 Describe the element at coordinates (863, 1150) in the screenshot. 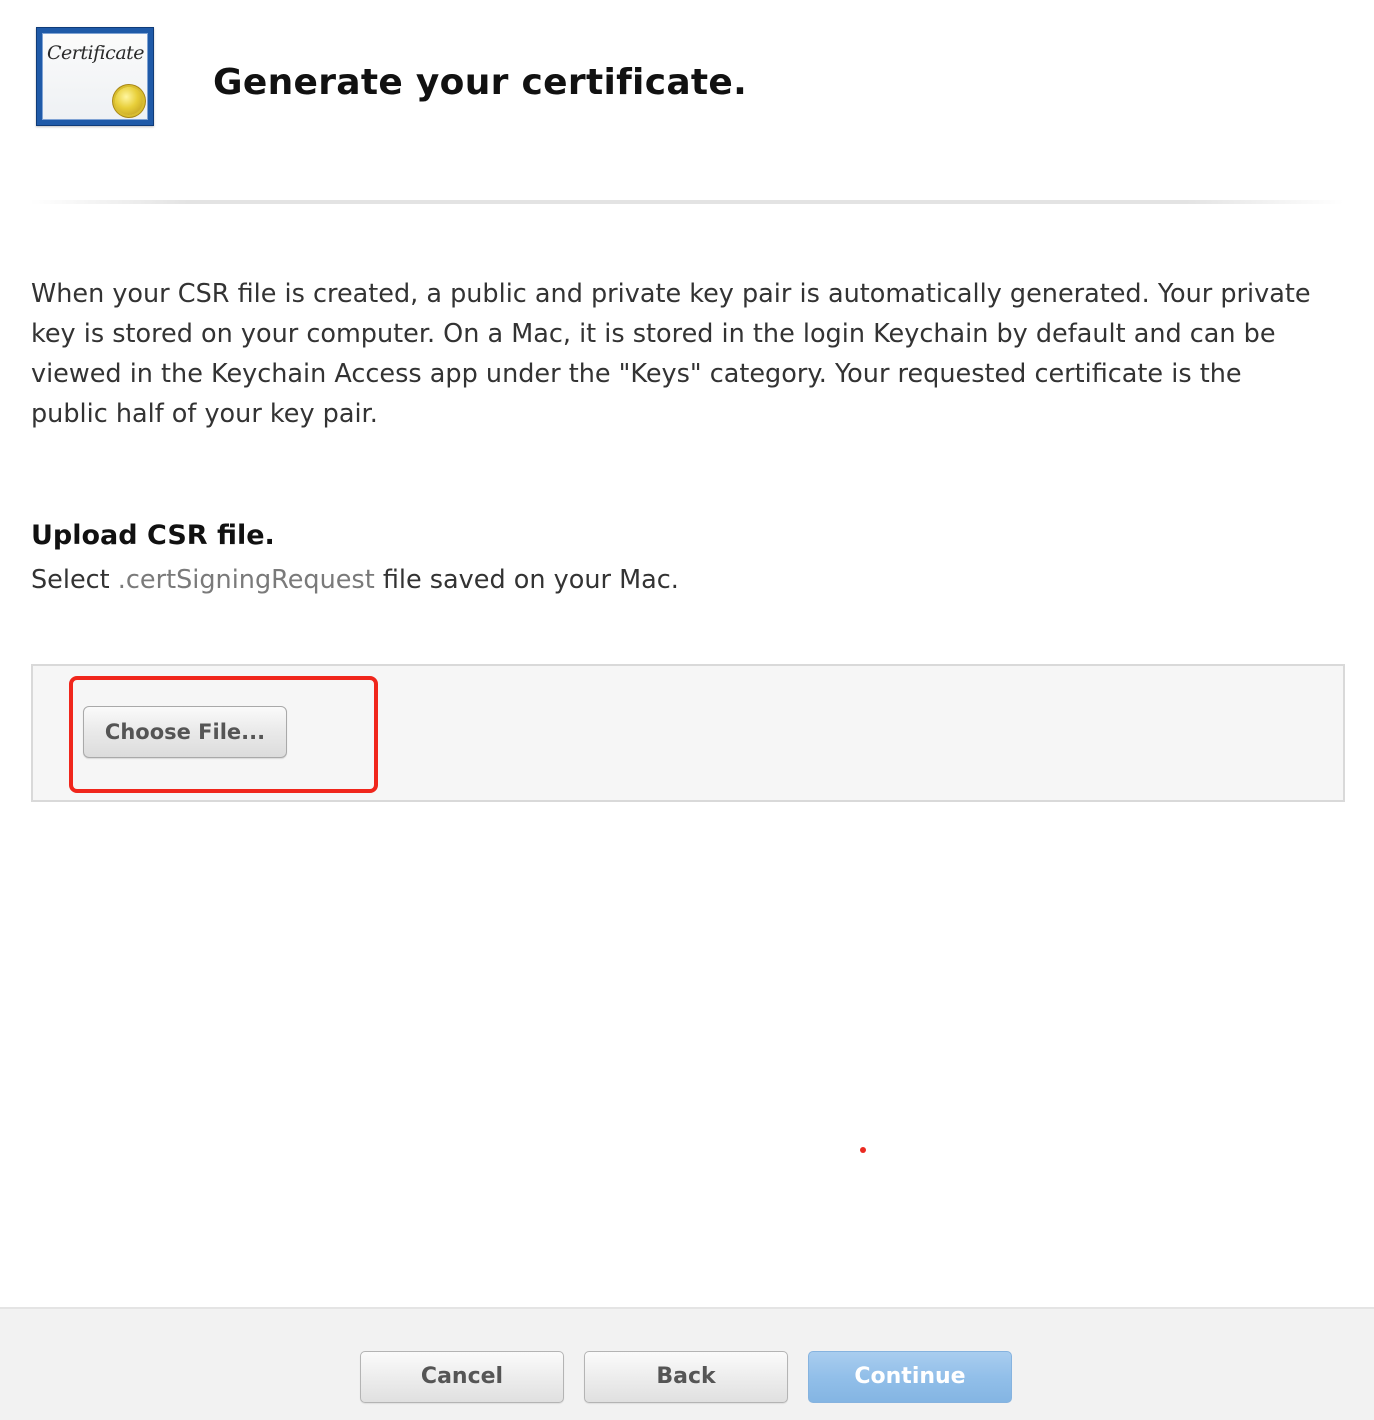

I see `red-dot-marker` at that location.